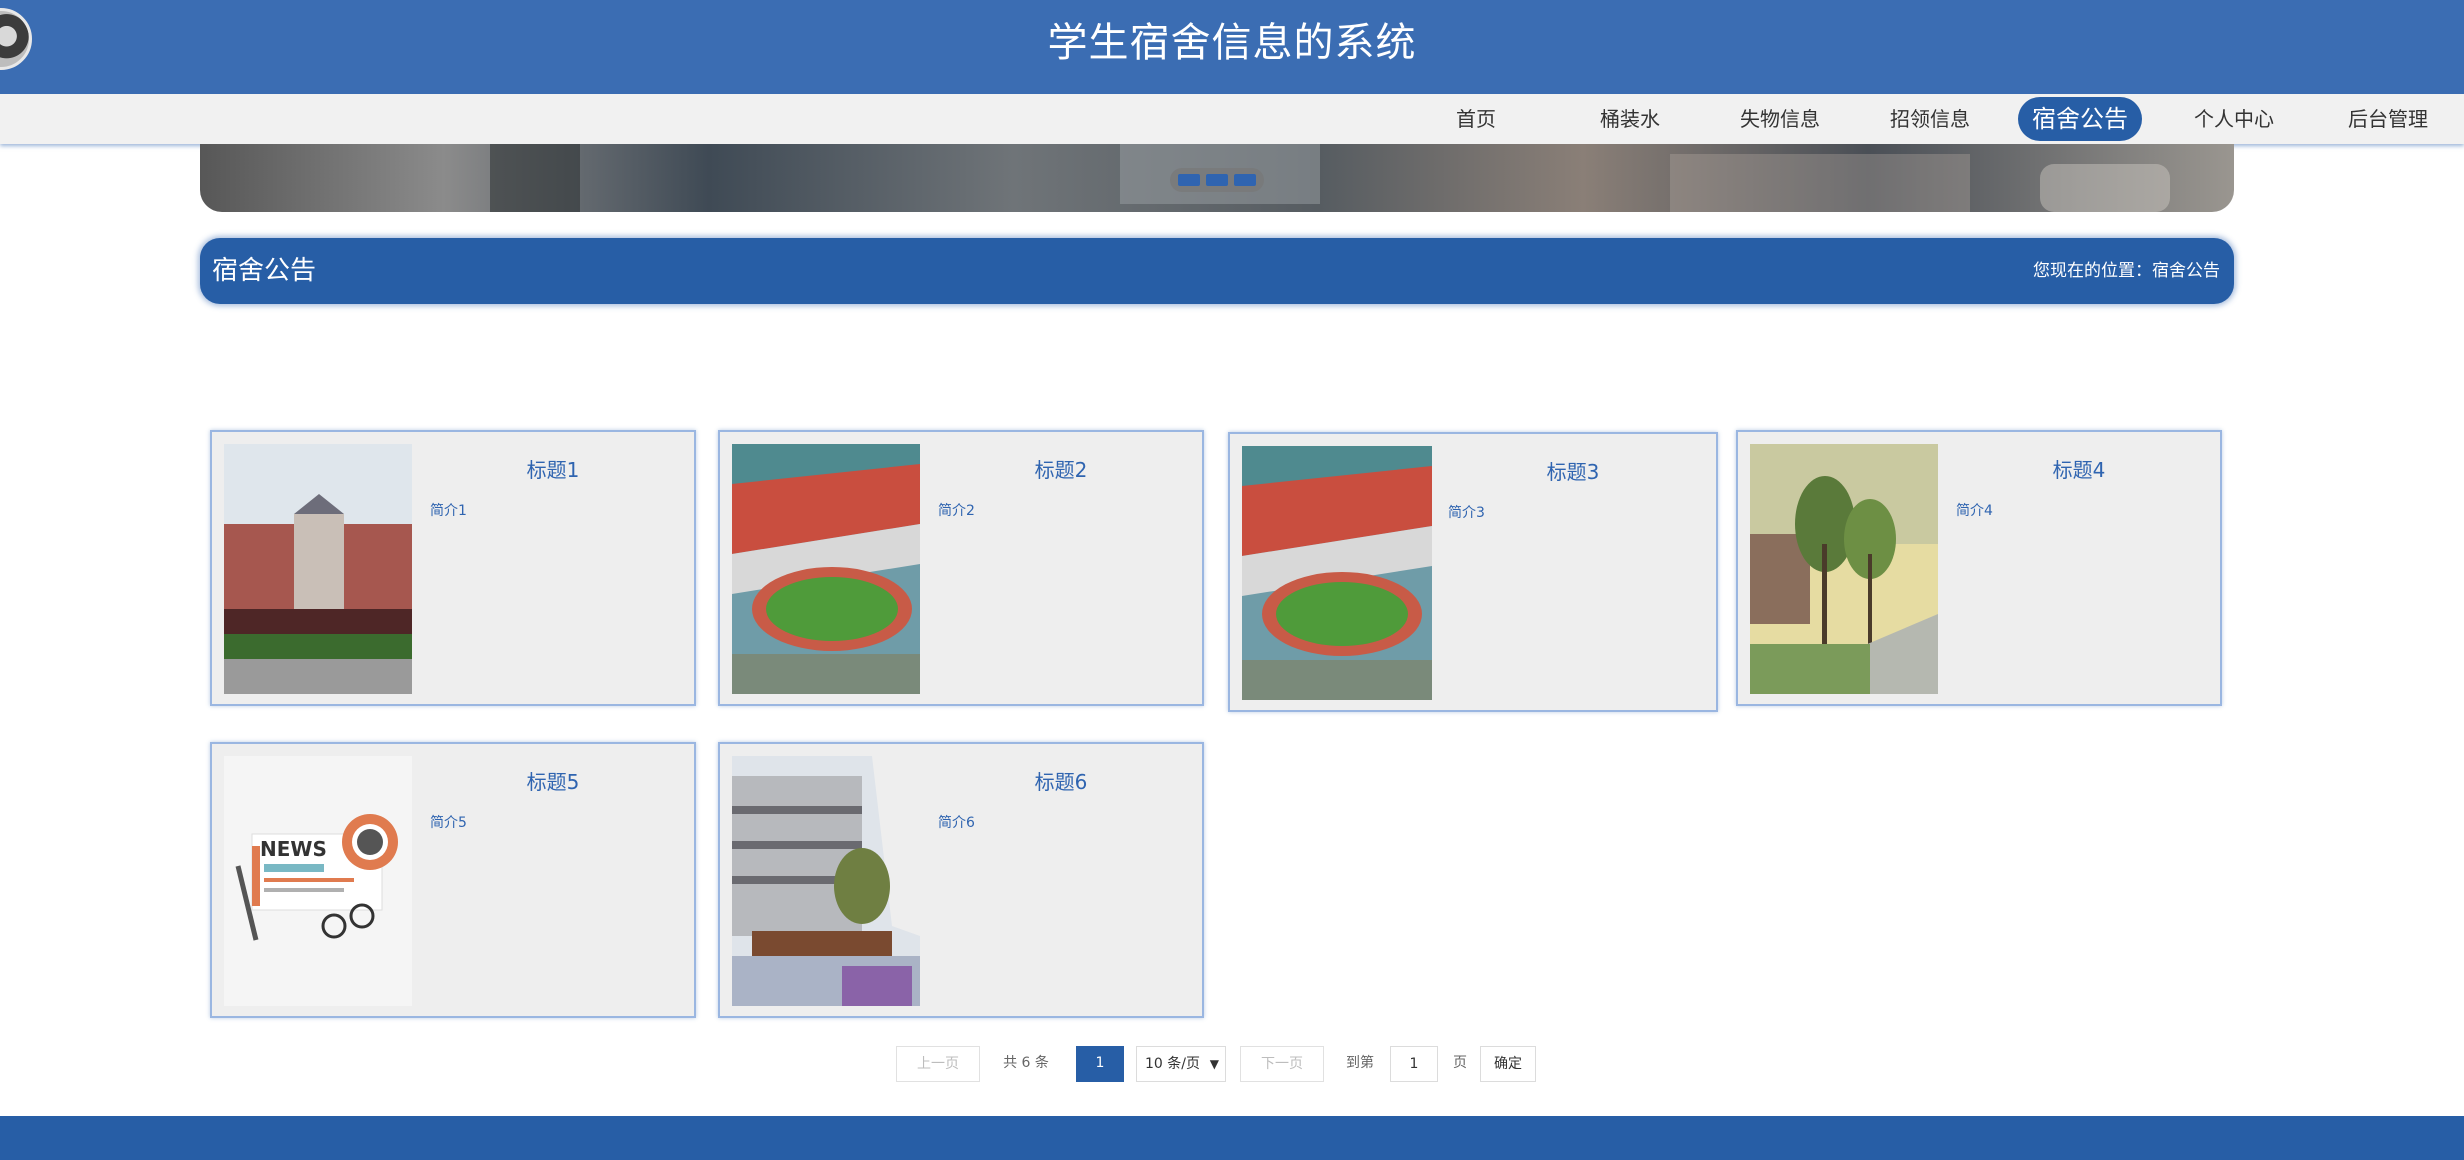 The height and width of the screenshot is (1160, 2464). I want to click on campus-courtyard-image, so click(826, 881).